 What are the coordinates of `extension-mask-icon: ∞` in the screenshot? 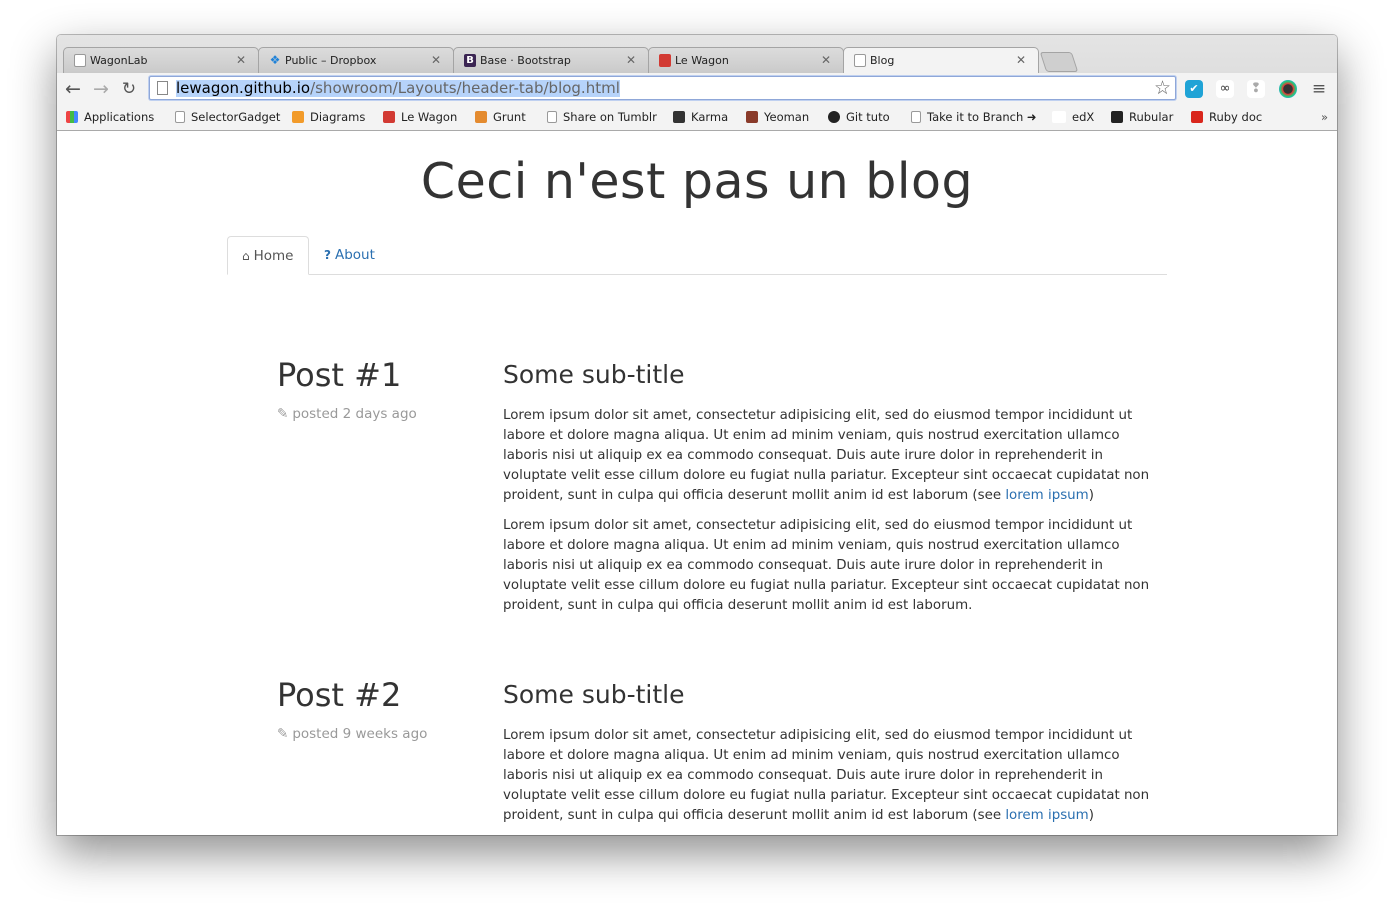 It's located at (1225, 89).